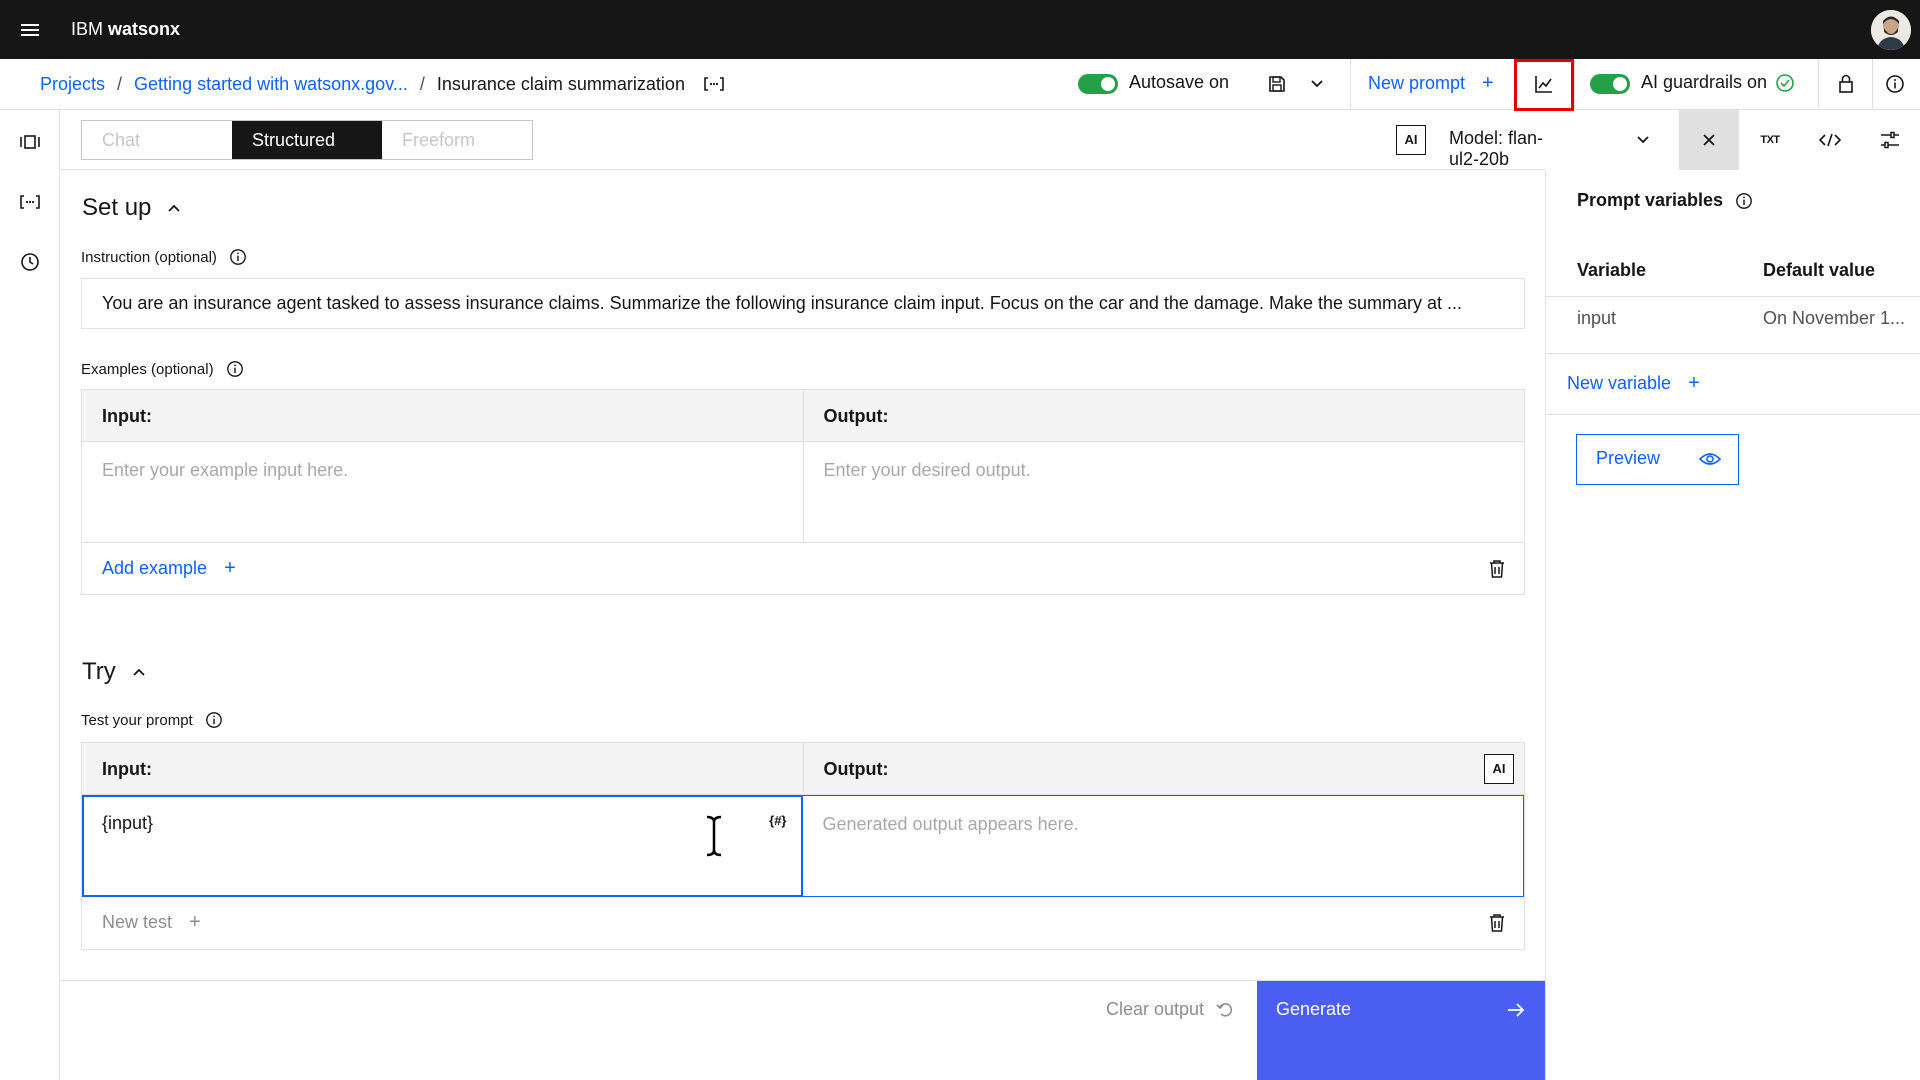 The image size is (1920, 1080). What do you see at coordinates (803, 923) in the screenshot?
I see `try-footer: New test +` at bounding box center [803, 923].